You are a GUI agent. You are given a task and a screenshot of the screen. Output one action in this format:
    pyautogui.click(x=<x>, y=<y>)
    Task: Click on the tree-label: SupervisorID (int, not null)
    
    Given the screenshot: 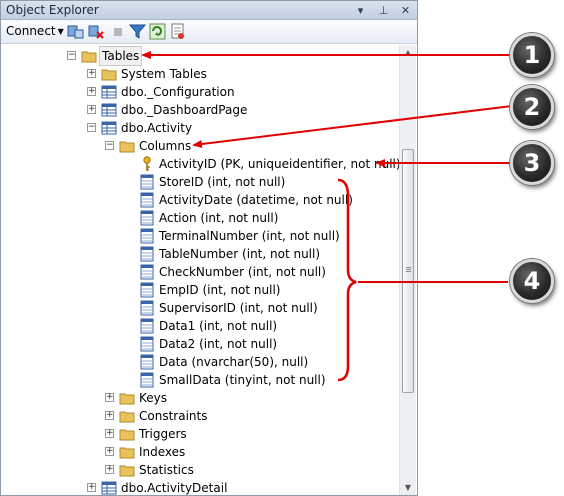 What is the action you would take?
    pyautogui.click(x=238, y=308)
    